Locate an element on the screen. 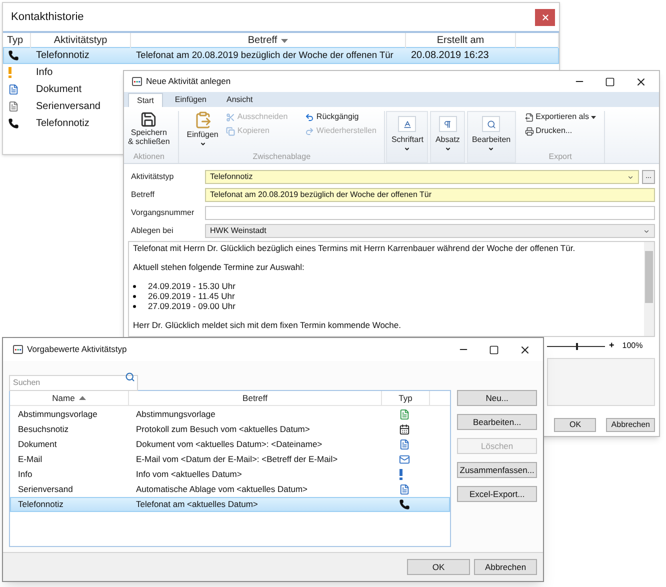 This screenshot has width=666, height=587. group-label: Aktionen is located at coordinates (148, 157).